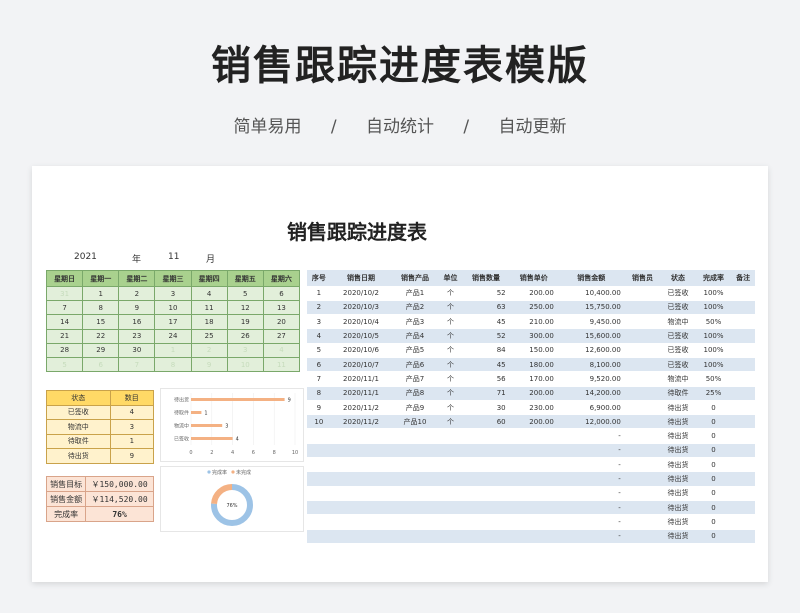 This screenshot has width=800, height=613. What do you see at coordinates (415, 350) in the screenshot?
I see `table-cell: 产品5` at bounding box center [415, 350].